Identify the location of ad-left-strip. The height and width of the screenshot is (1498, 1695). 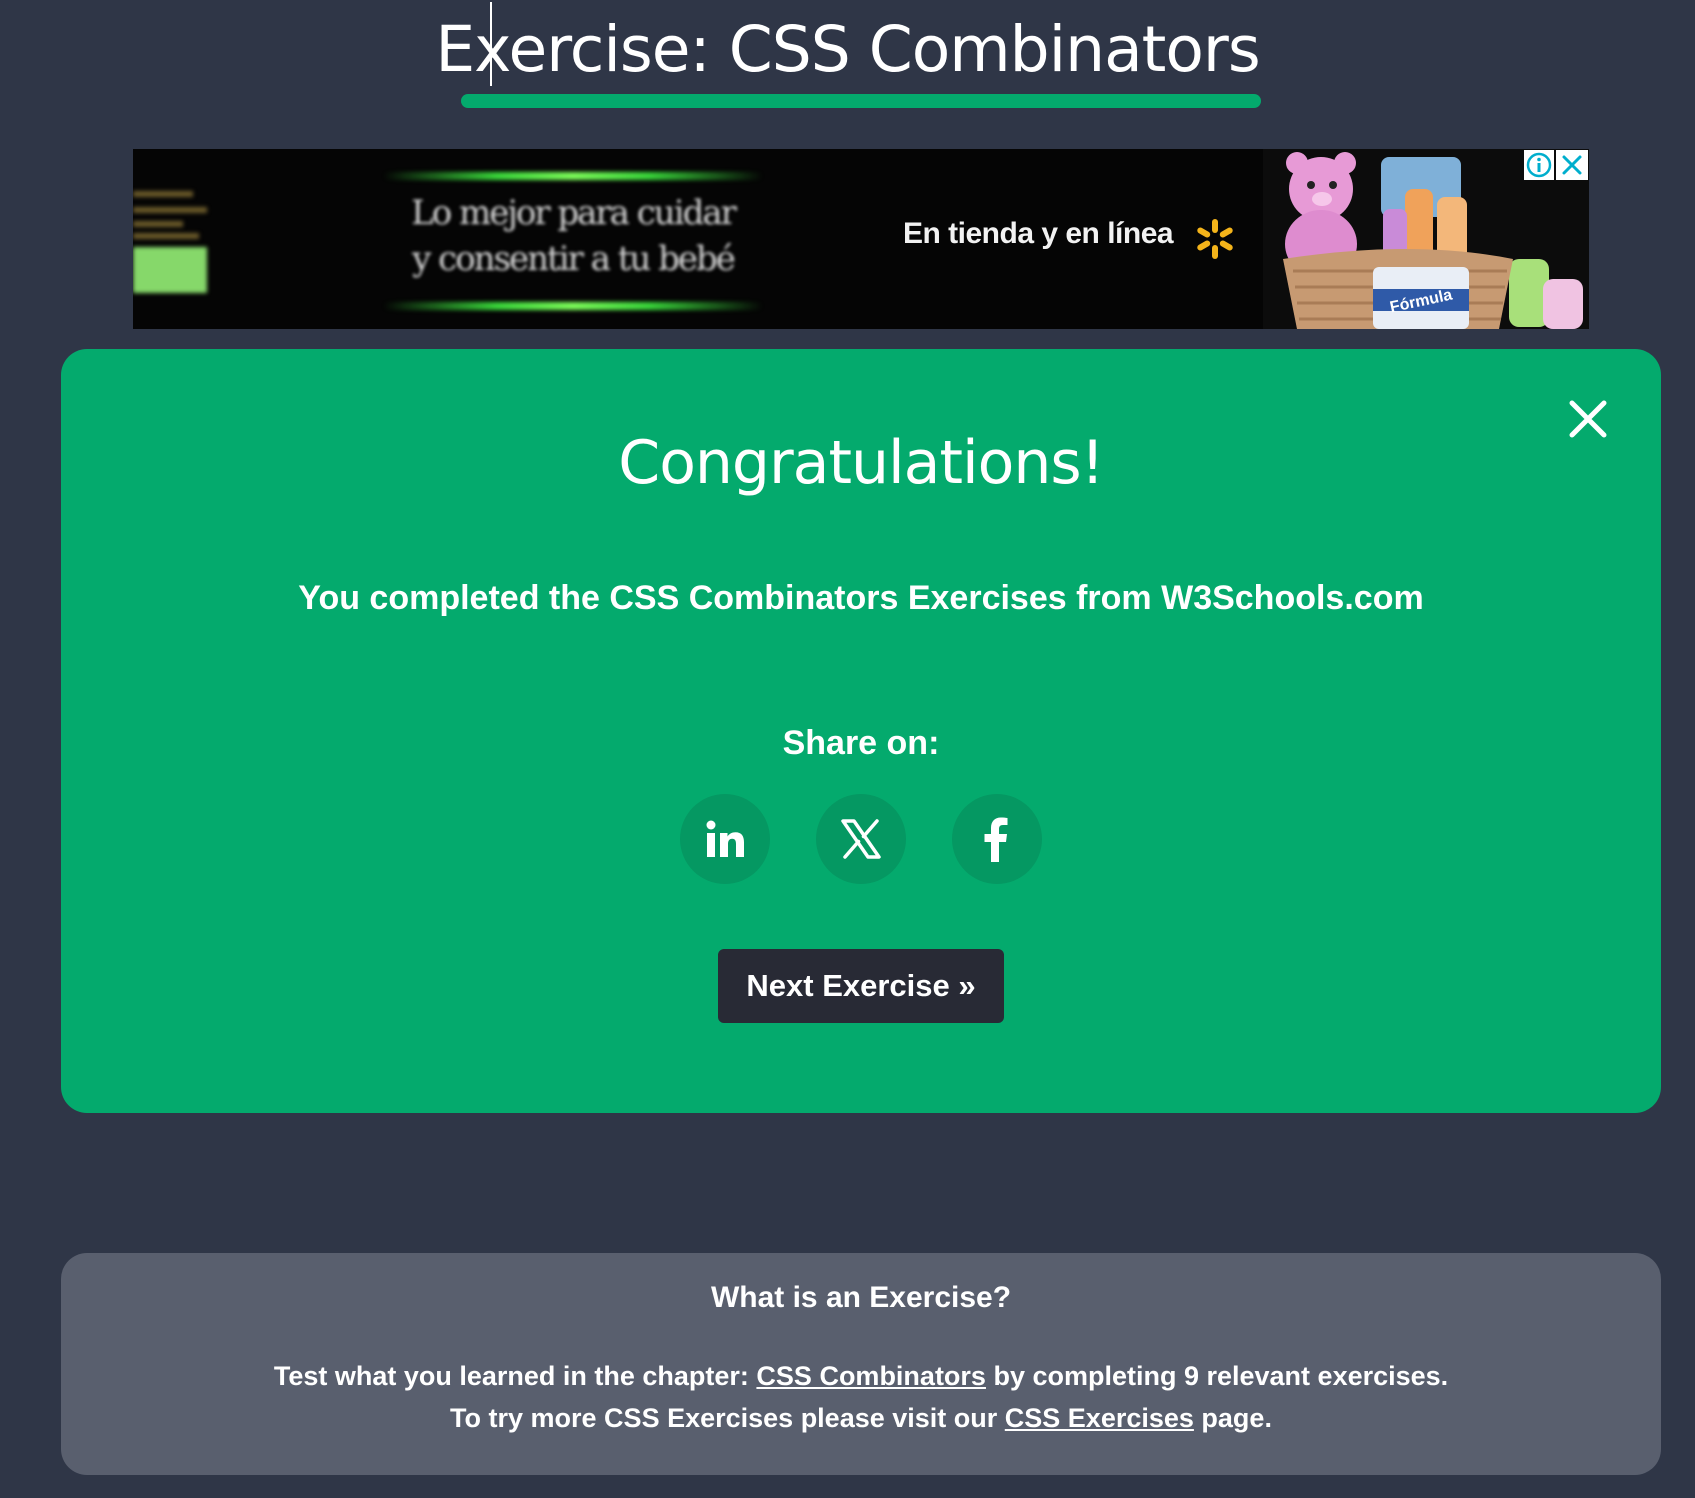
(173, 239).